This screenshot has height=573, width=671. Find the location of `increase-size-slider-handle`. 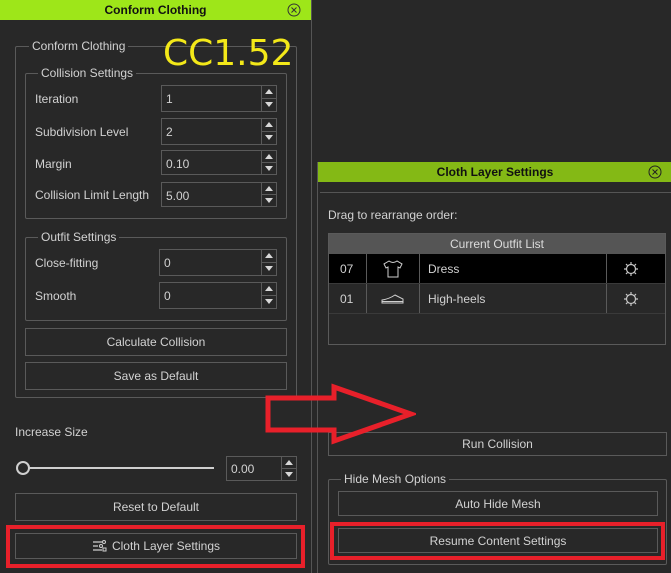

increase-size-slider-handle is located at coordinates (23, 468).